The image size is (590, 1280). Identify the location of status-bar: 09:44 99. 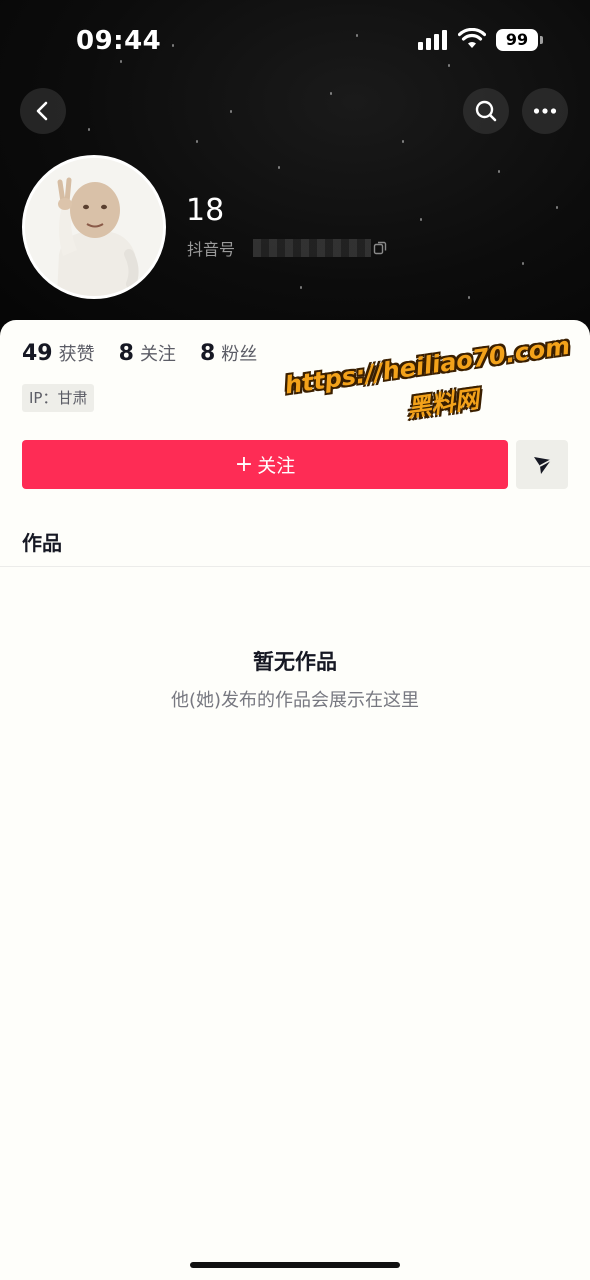
(295, 40).